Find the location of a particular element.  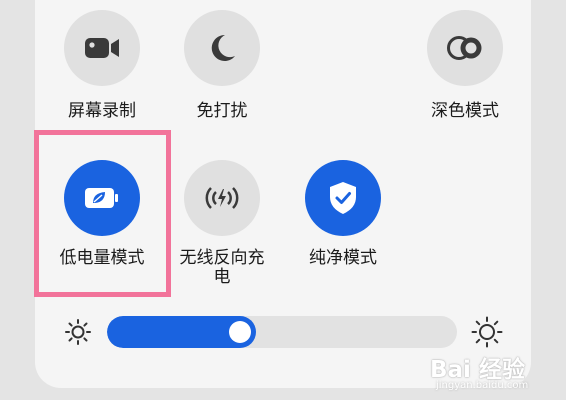

watermark-url: jingyan.baidu.com is located at coordinates (482, 385).